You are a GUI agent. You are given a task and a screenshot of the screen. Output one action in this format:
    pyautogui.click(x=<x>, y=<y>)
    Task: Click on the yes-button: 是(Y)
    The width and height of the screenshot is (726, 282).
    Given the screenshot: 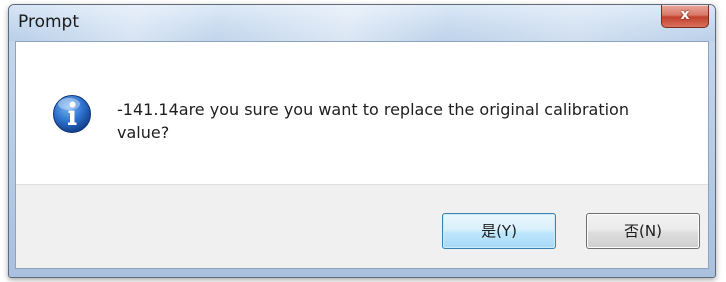 What is the action you would take?
    pyautogui.click(x=499, y=231)
    